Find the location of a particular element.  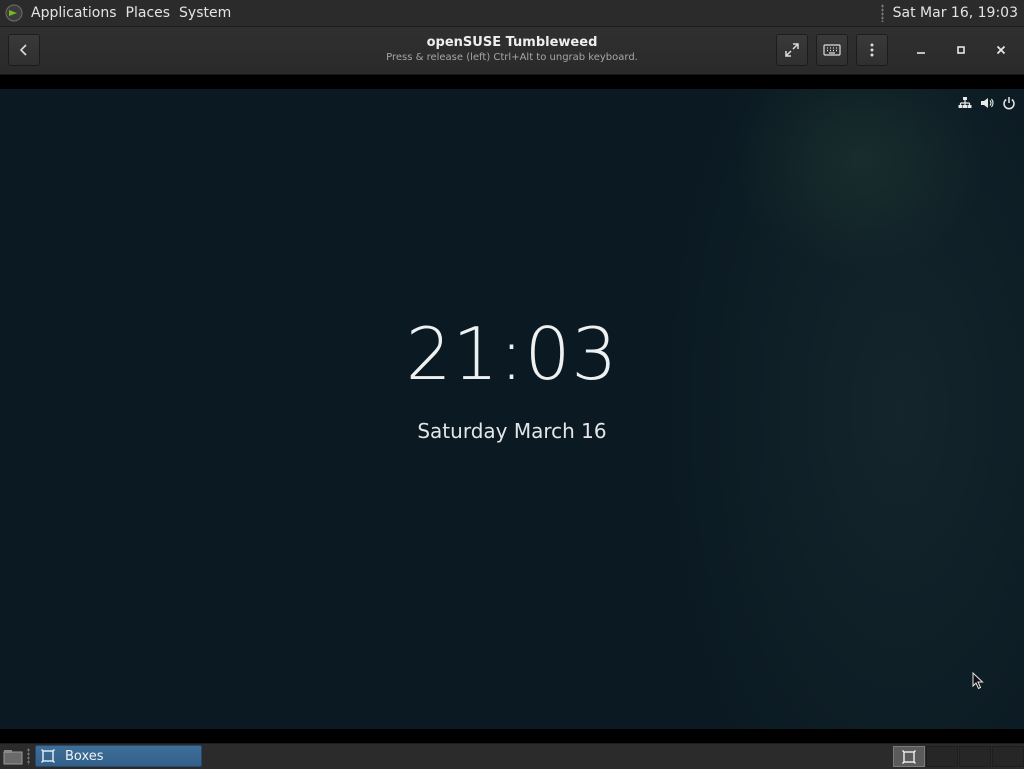

window-title: openSUSE Tumbleweed is located at coordinates (512, 42).